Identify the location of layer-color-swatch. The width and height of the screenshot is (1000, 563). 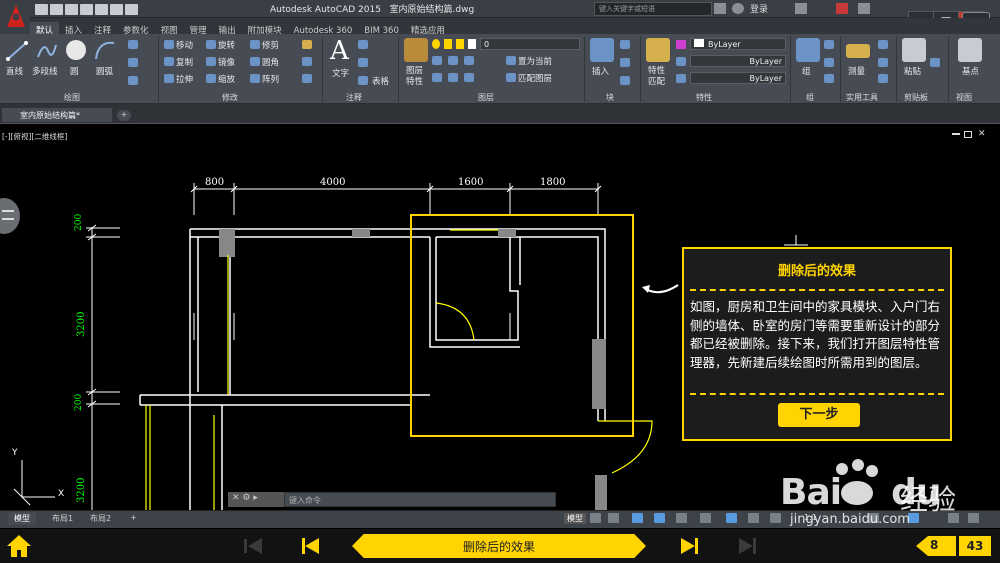
(472, 44).